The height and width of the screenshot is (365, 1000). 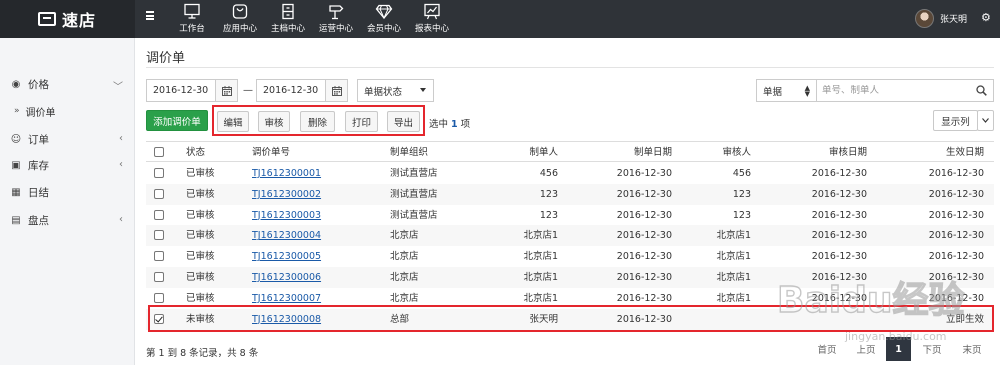 I want to click on page-title: 调价单, so click(x=166, y=58).